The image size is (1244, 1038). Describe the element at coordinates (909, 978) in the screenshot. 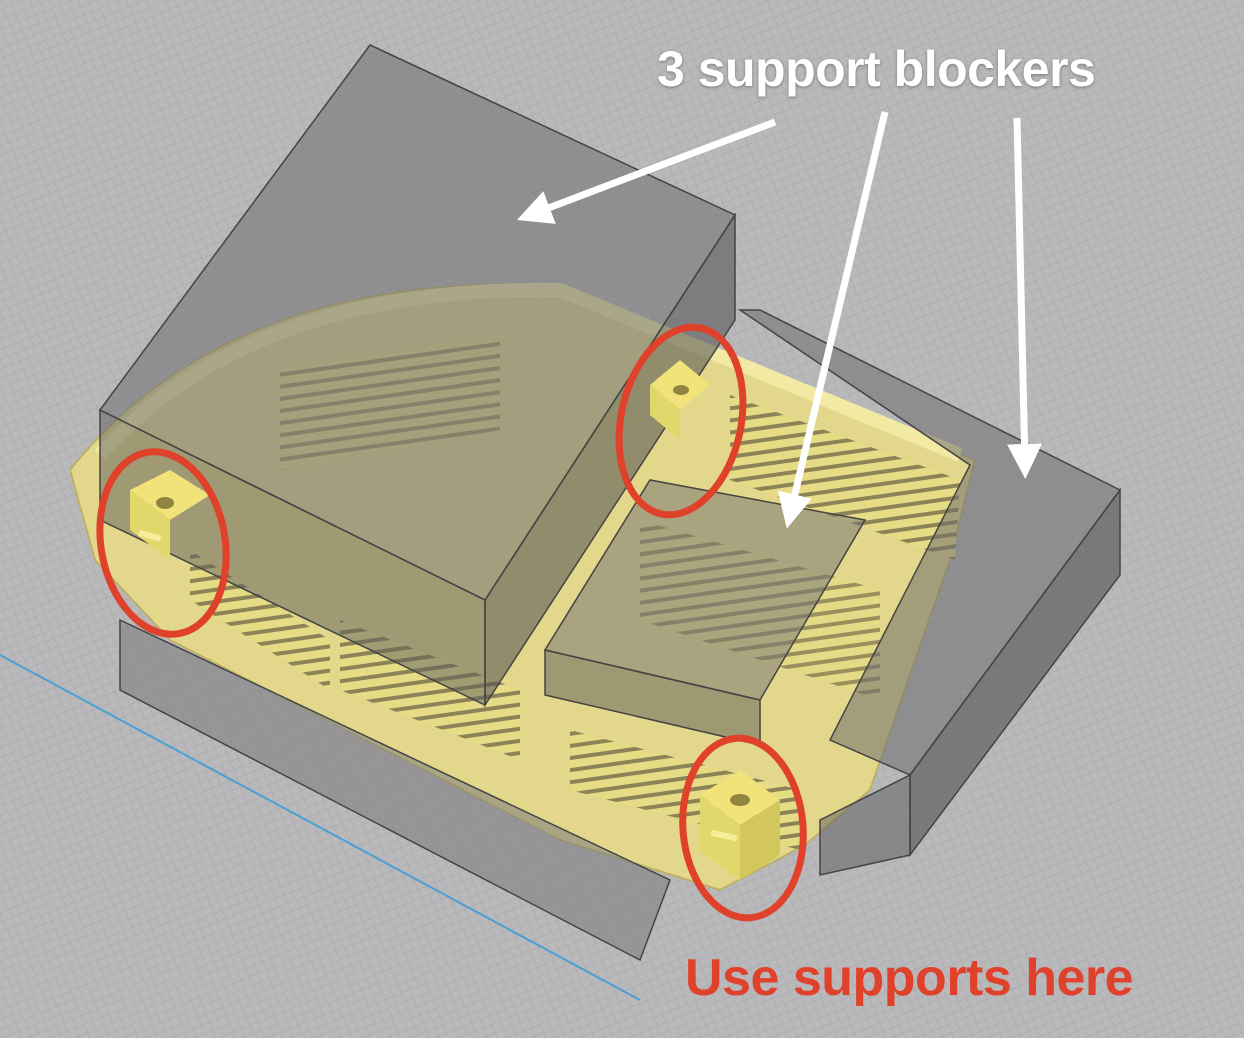

I see `supports-label: Use supports here` at that location.